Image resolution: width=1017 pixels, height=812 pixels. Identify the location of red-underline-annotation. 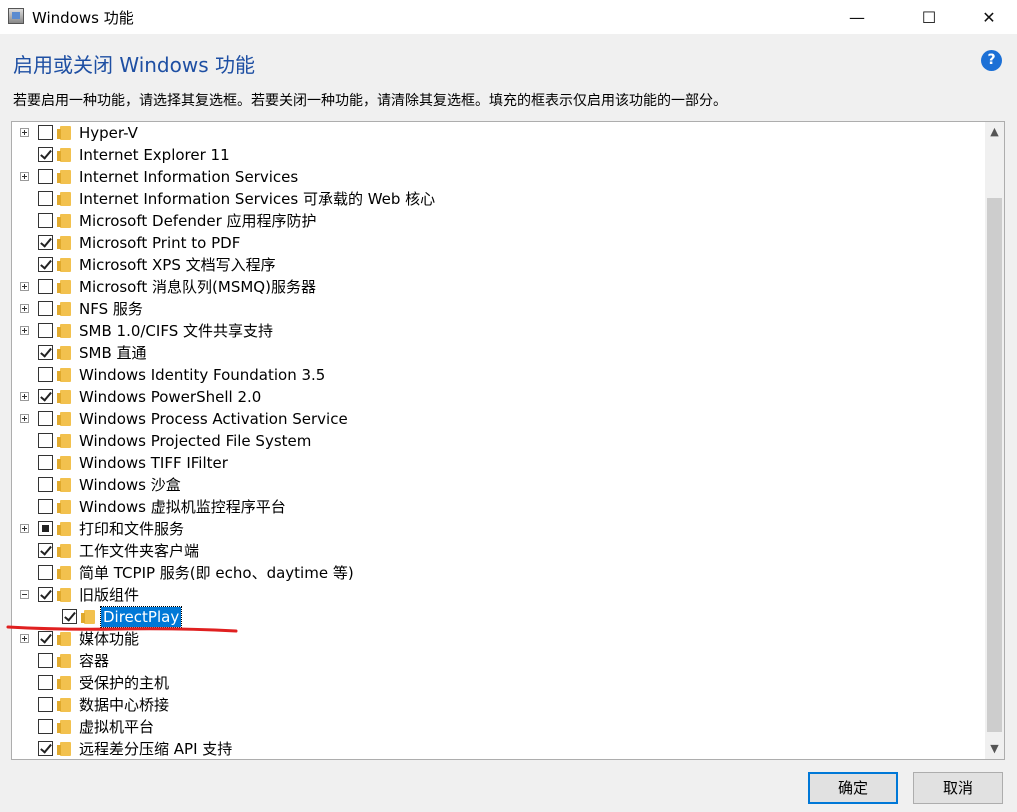
(122, 629).